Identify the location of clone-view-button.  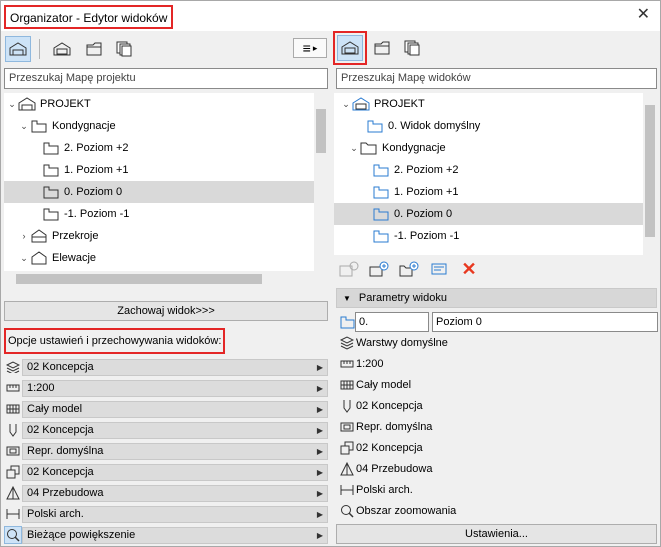
(379, 269).